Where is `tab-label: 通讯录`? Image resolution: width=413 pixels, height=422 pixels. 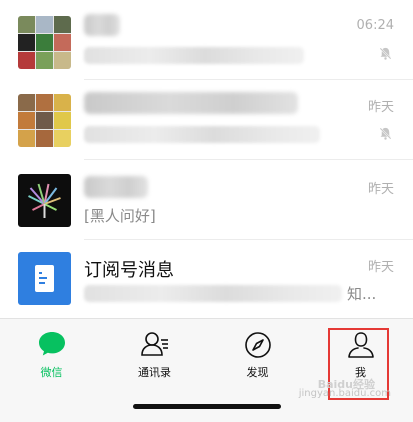 tab-label: 通讯录 is located at coordinates (154, 372).